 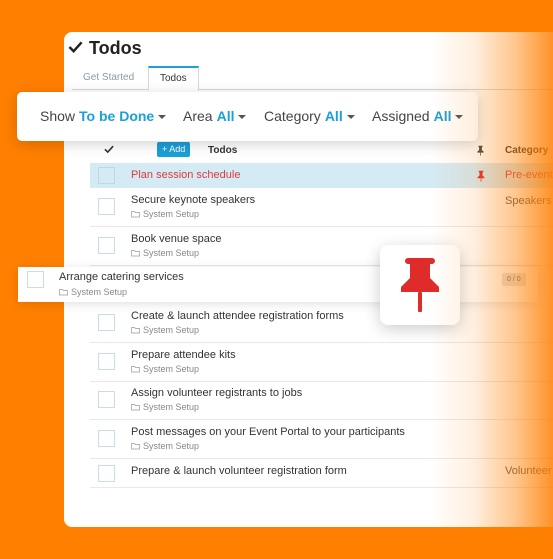 What do you see at coordinates (222, 150) in the screenshot?
I see `column-header-todos: Todos` at bounding box center [222, 150].